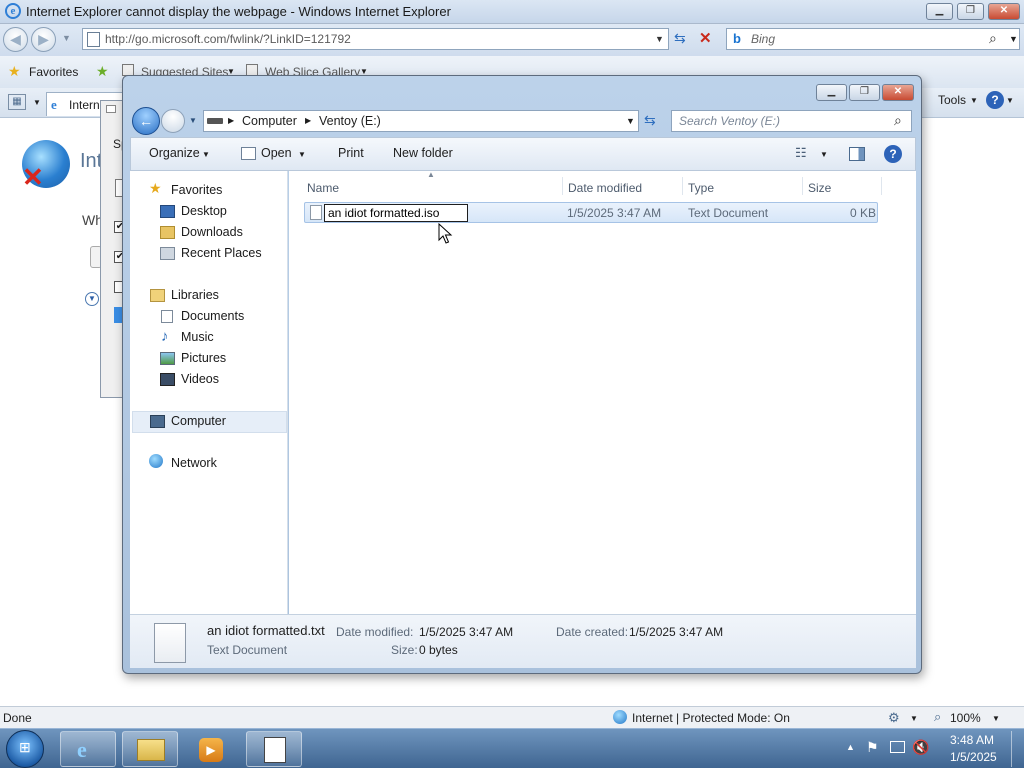 This screenshot has width=1024, height=768. Describe the element at coordinates (630, 121) in the screenshot. I see `address-history-dropdown-icon: ▼` at that location.